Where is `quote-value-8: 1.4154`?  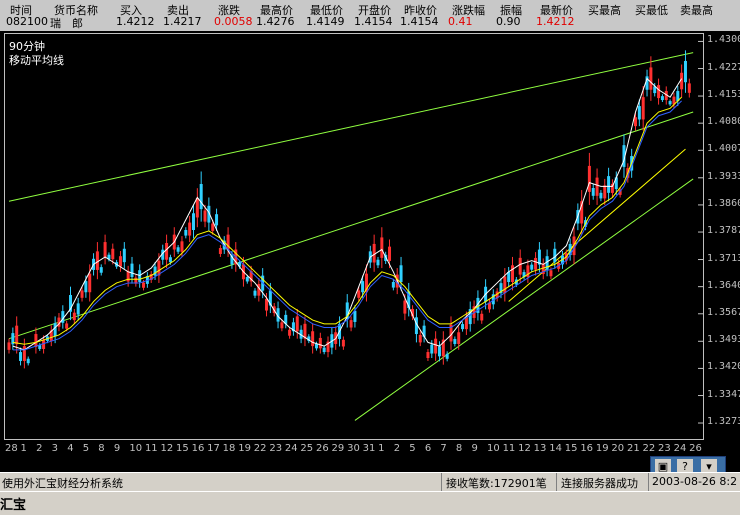
quote-value-8: 1.4154 is located at coordinates (419, 21).